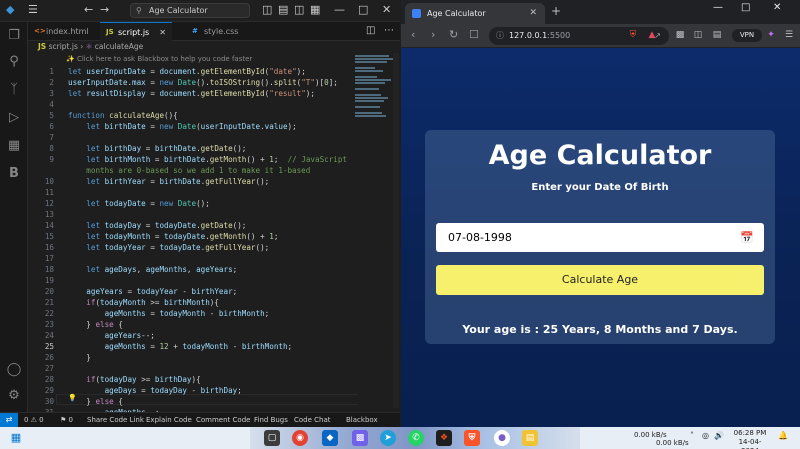  Describe the element at coordinates (169, 420) in the screenshot. I see `explain-code: Explain Code` at that location.